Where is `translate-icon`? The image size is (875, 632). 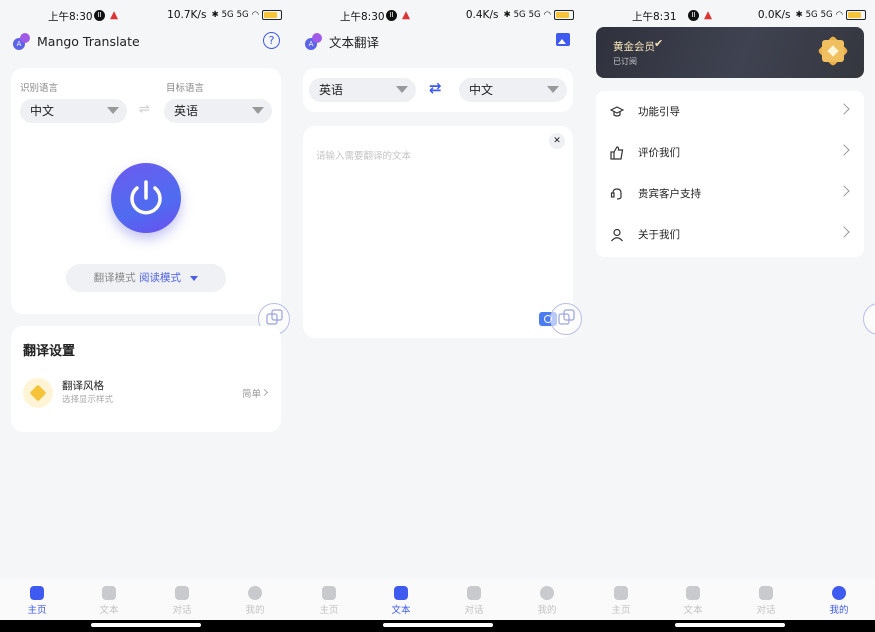 translate-icon is located at coordinates (566, 317).